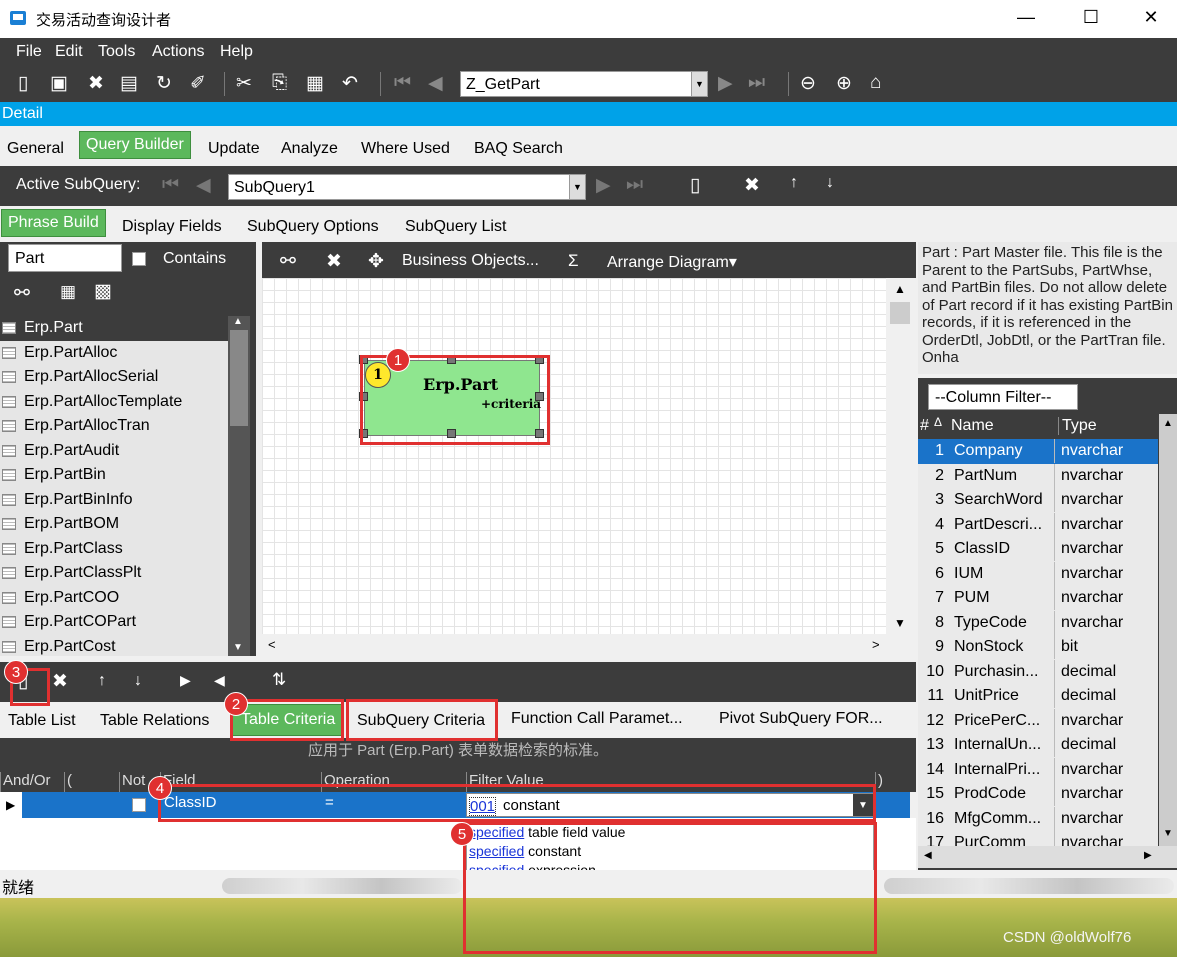 This screenshot has height=957, width=1177. What do you see at coordinates (114, 549) in the screenshot?
I see `table-list-item: Erp.PartClass` at bounding box center [114, 549].